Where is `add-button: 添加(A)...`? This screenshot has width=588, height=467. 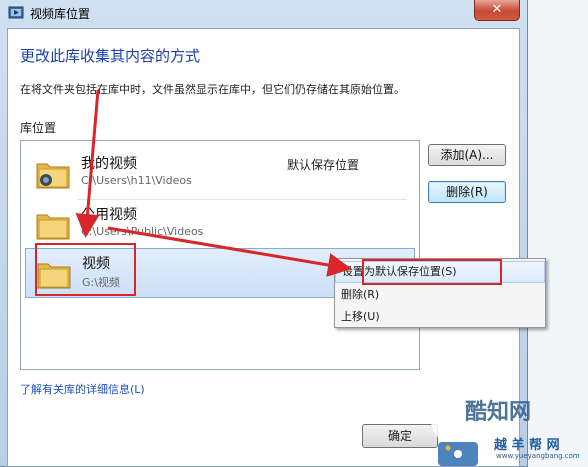
add-button: 添加(A)... is located at coordinates (467, 155).